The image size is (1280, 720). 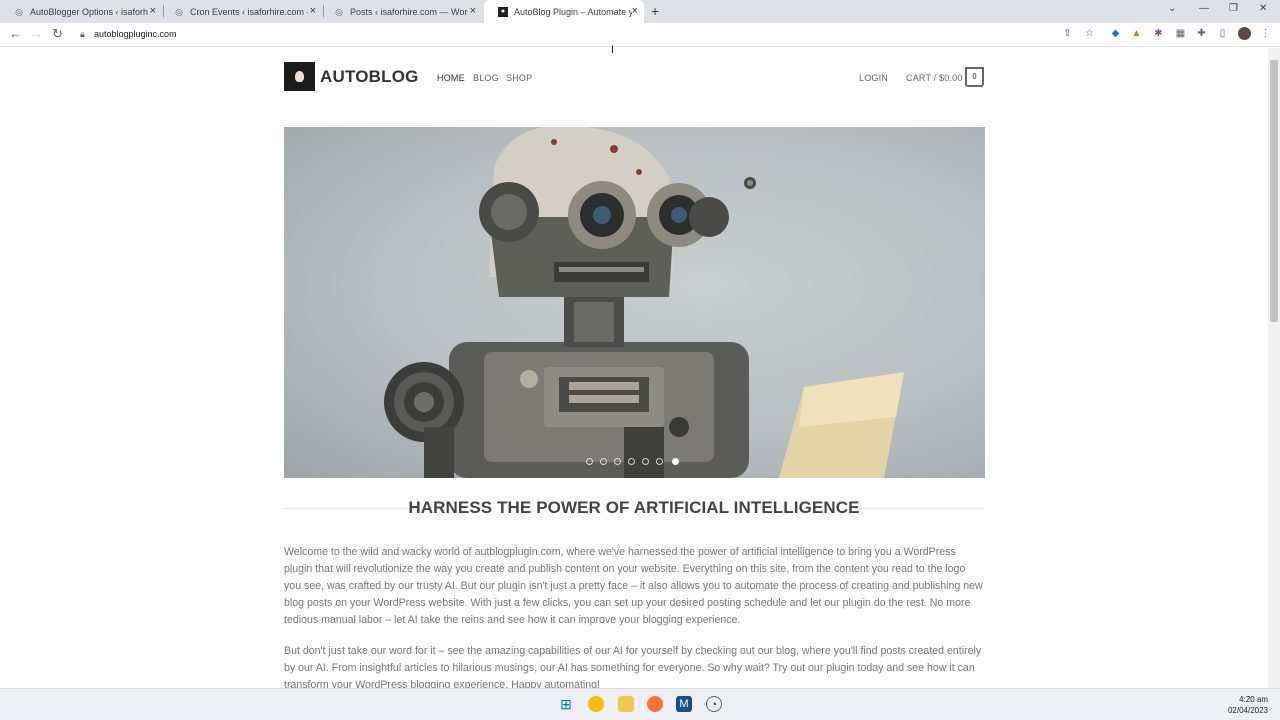 I want to click on close-window-icon: ✕, so click(x=1263, y=8).